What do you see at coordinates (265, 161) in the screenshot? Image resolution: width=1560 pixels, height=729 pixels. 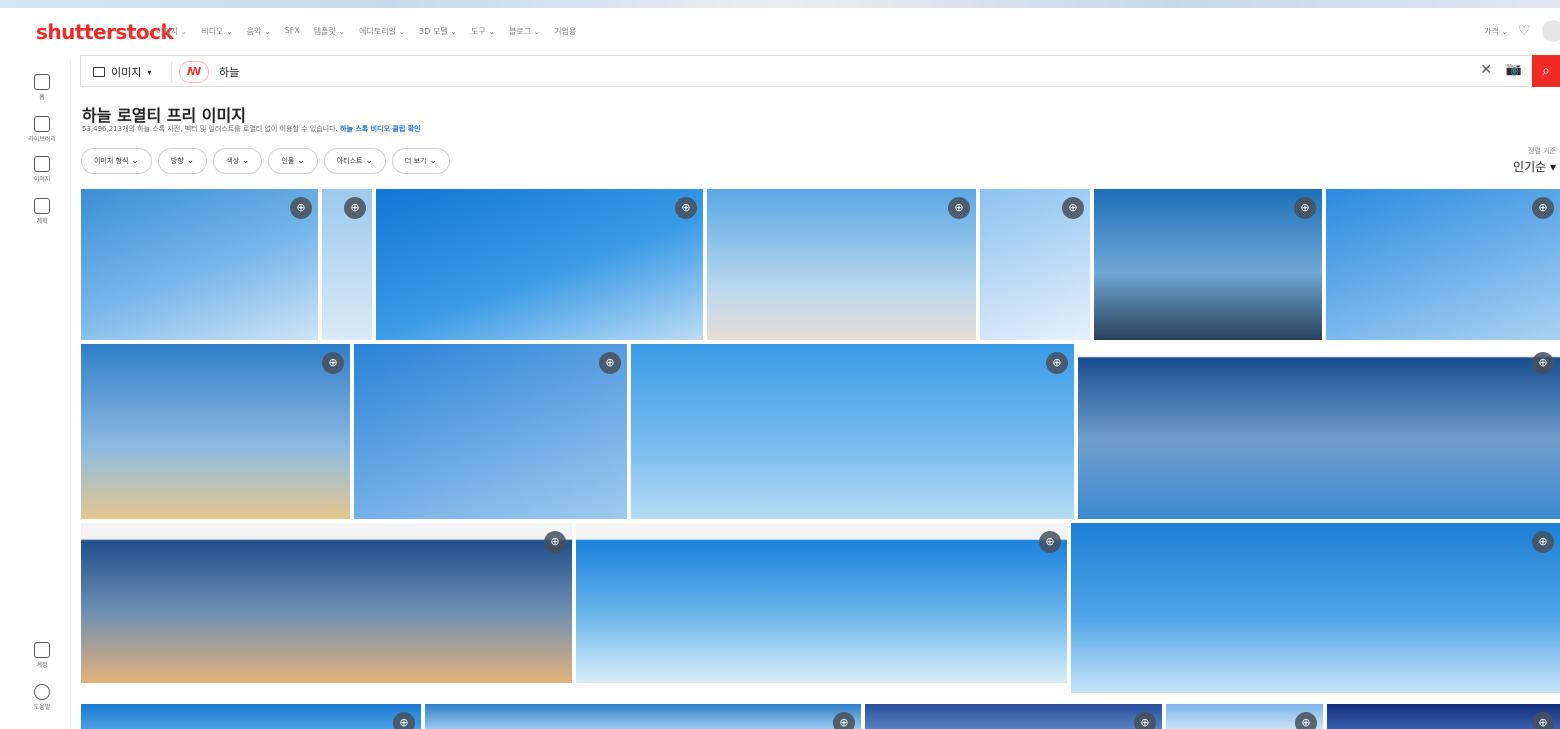 I see `filter-bar: 이미지 형식 방향 색상 인물 아티스트 더 보기` at bounding box center [265, 161].